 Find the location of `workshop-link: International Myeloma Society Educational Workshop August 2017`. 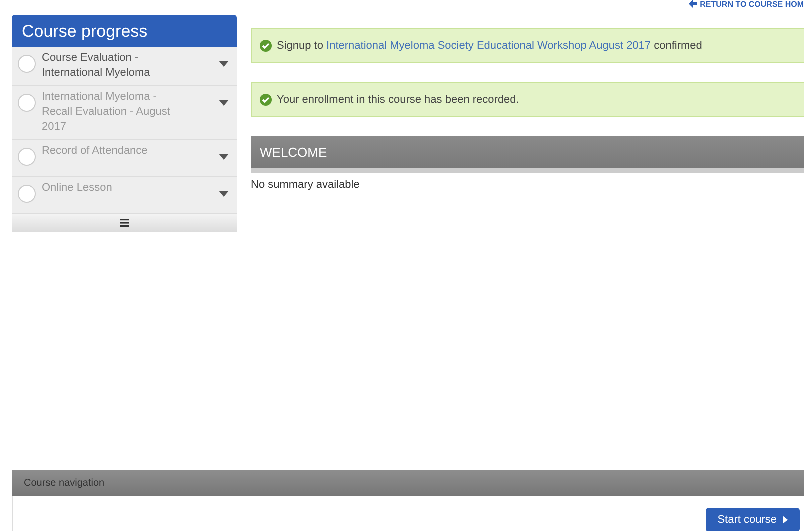

workshop-link: International Myeloma Society Educational Workshop August 2017 is located at coordinates (489, 46).